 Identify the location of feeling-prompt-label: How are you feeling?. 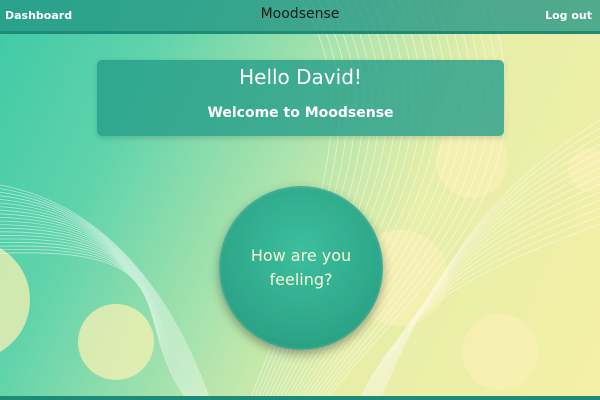
(301, 267).